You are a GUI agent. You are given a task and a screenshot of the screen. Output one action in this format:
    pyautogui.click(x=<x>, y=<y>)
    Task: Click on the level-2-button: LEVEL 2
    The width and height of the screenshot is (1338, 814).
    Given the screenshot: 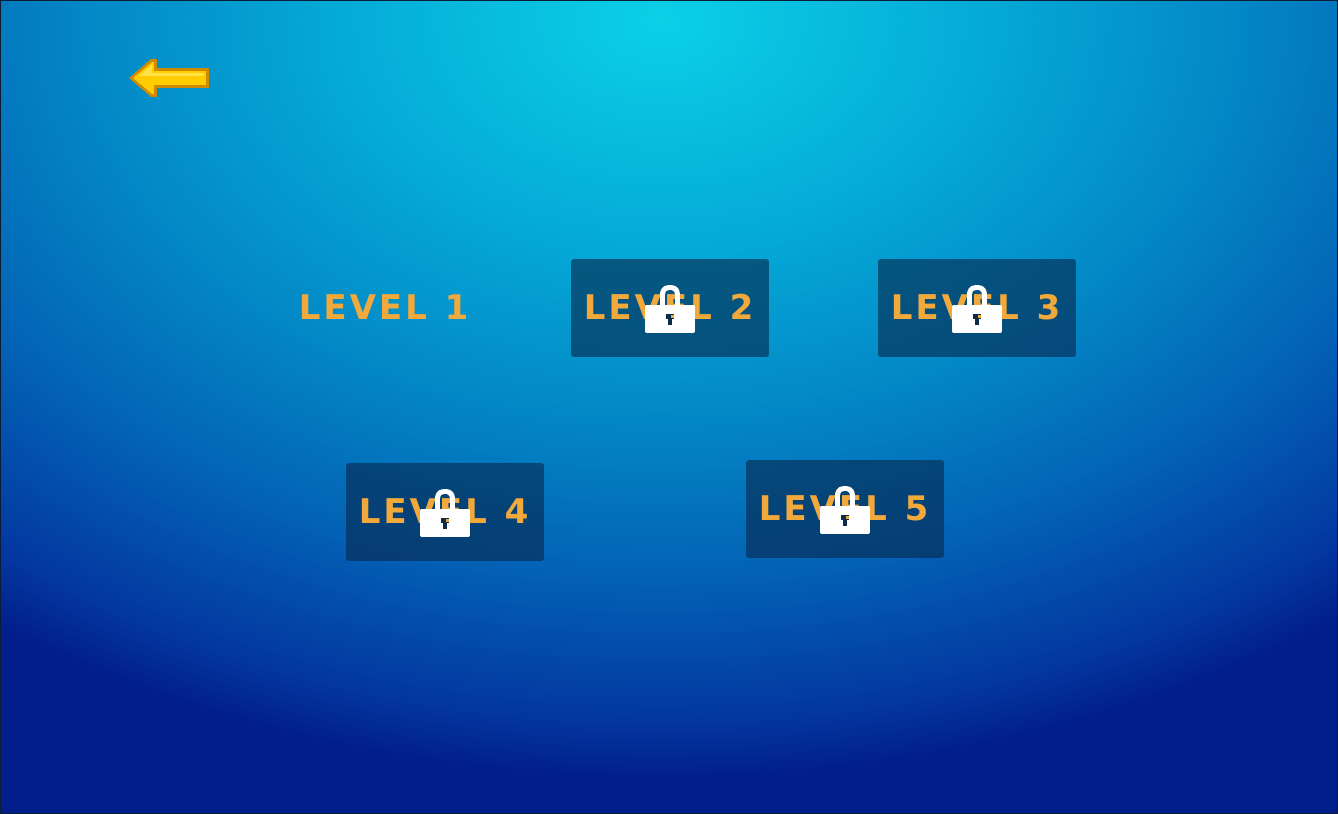 What is the action you would take?
    pyautogui.click(x=670, y=308)
    